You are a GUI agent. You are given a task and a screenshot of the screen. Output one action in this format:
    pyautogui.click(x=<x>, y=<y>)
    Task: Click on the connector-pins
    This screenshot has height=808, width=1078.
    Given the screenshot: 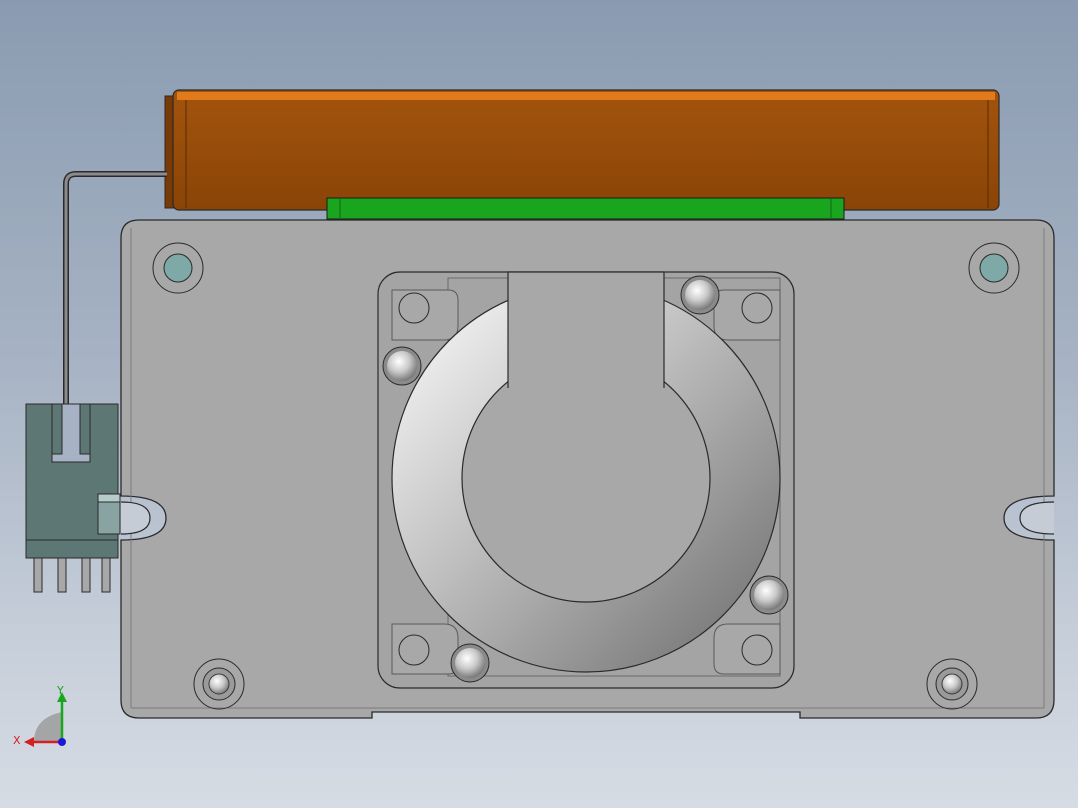 What is the action you would take?
    pyautogui.click(x=72, y=575)
    